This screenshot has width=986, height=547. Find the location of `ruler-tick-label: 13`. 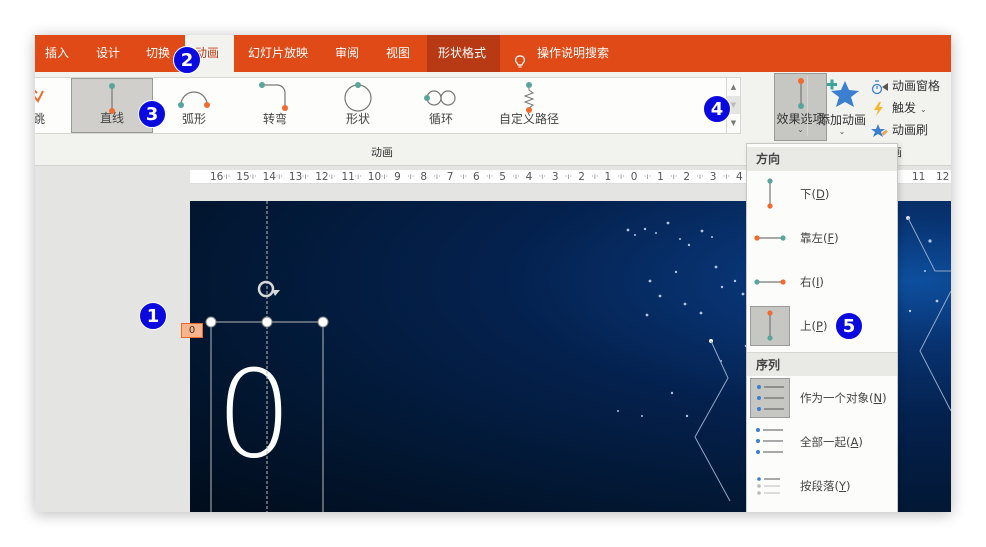

ruler-tick-label: 13 is located at coordinates (295, 177).